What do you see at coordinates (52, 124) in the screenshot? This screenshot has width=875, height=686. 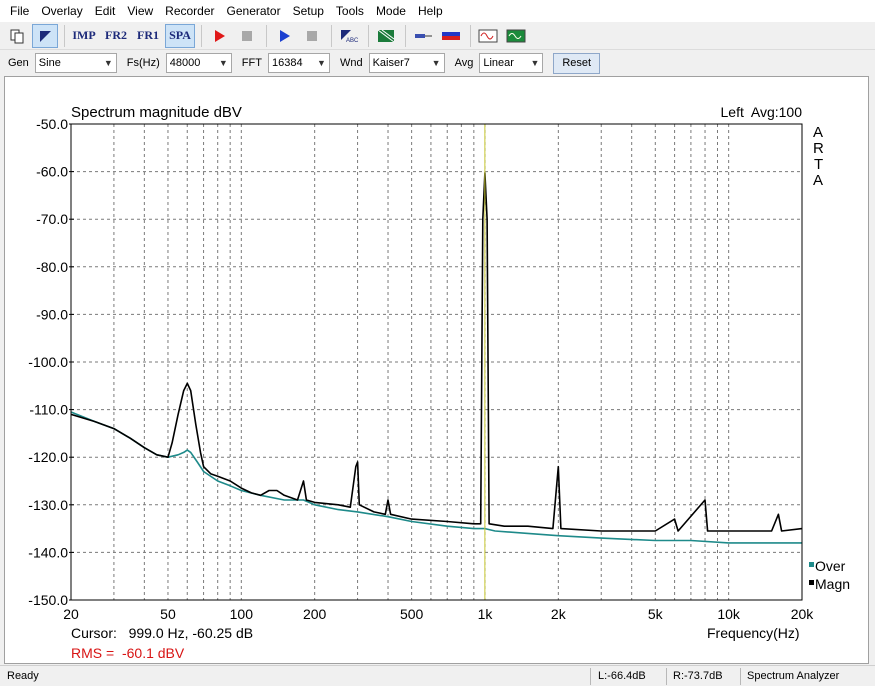 I see `y-tick-label: -50.0` at bounding box center [52, 124].